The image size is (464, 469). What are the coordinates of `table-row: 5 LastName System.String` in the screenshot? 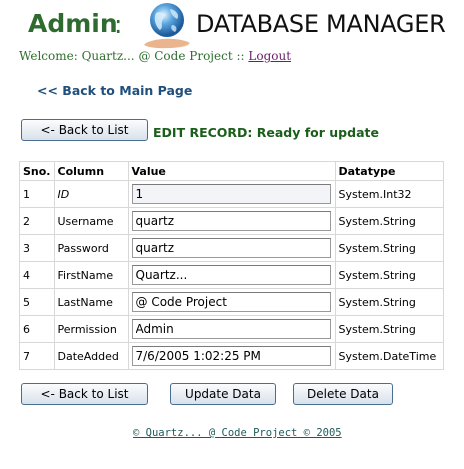 It's located at (231, 302).